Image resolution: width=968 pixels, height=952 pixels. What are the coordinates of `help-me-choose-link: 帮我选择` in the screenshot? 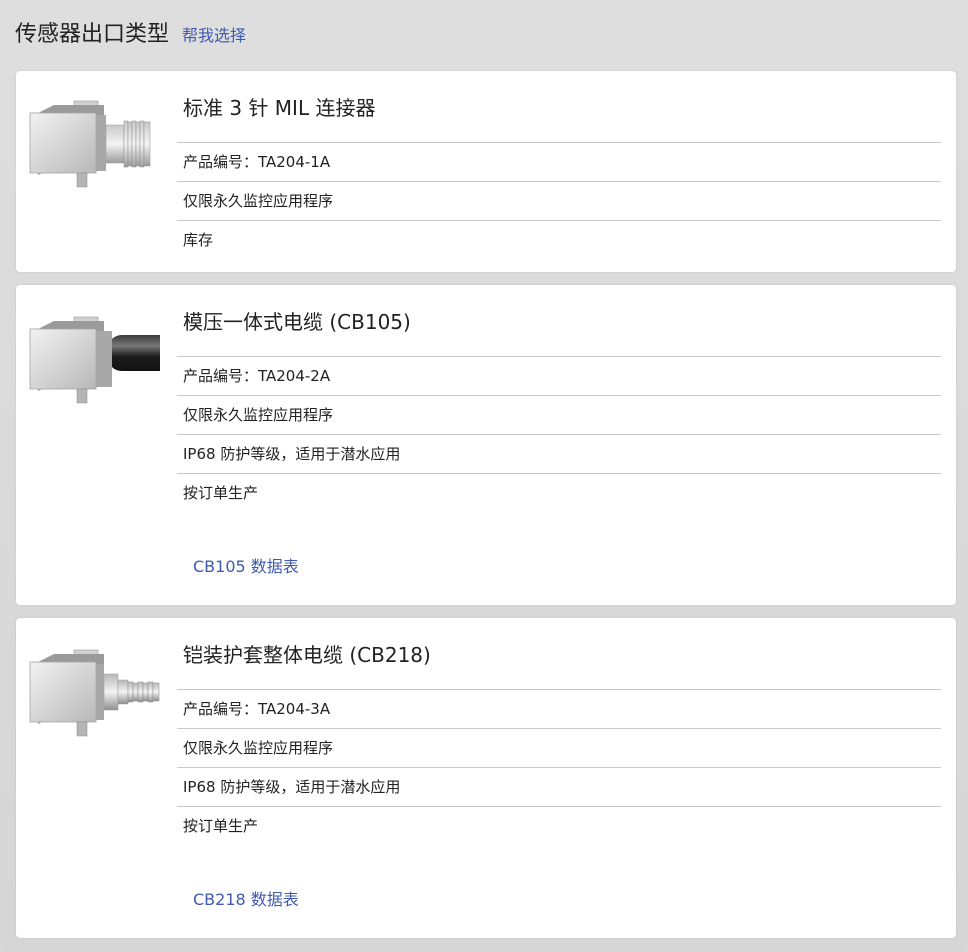 It's located at (214, 34).